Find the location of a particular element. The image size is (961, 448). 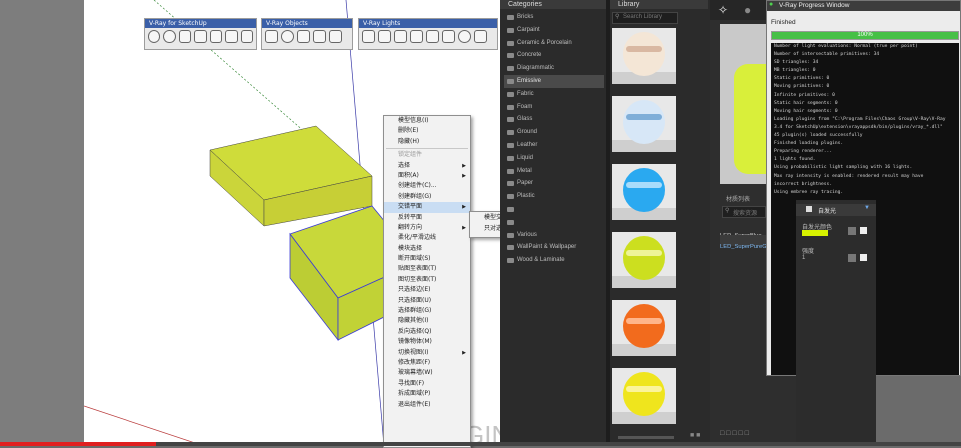

rect-light-icon is located at coordinates (368, 36).